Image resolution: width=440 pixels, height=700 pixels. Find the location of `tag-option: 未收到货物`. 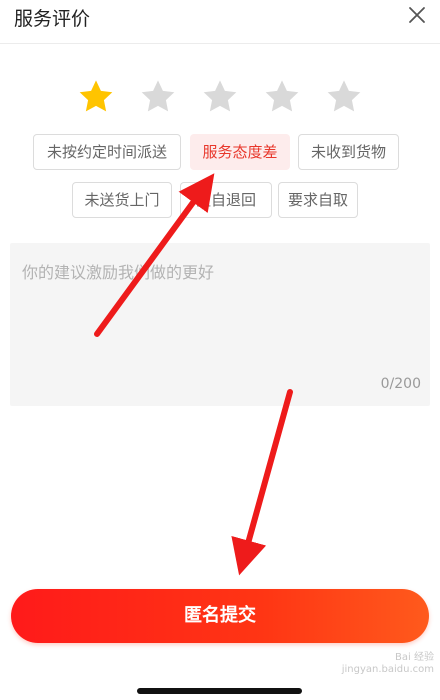

tag-option: 未收到货物 is located at coordinates (348, 152).